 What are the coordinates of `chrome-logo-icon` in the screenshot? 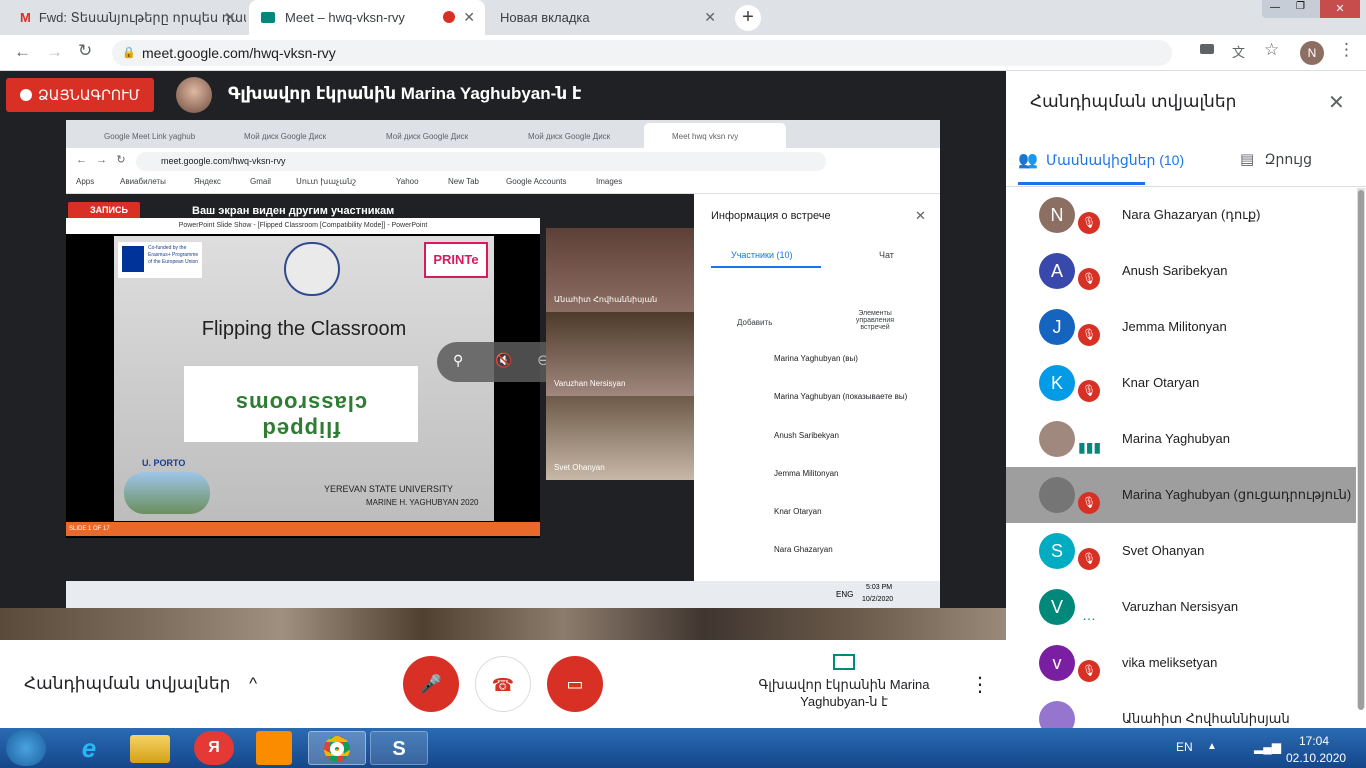 It's located at (337, 749).